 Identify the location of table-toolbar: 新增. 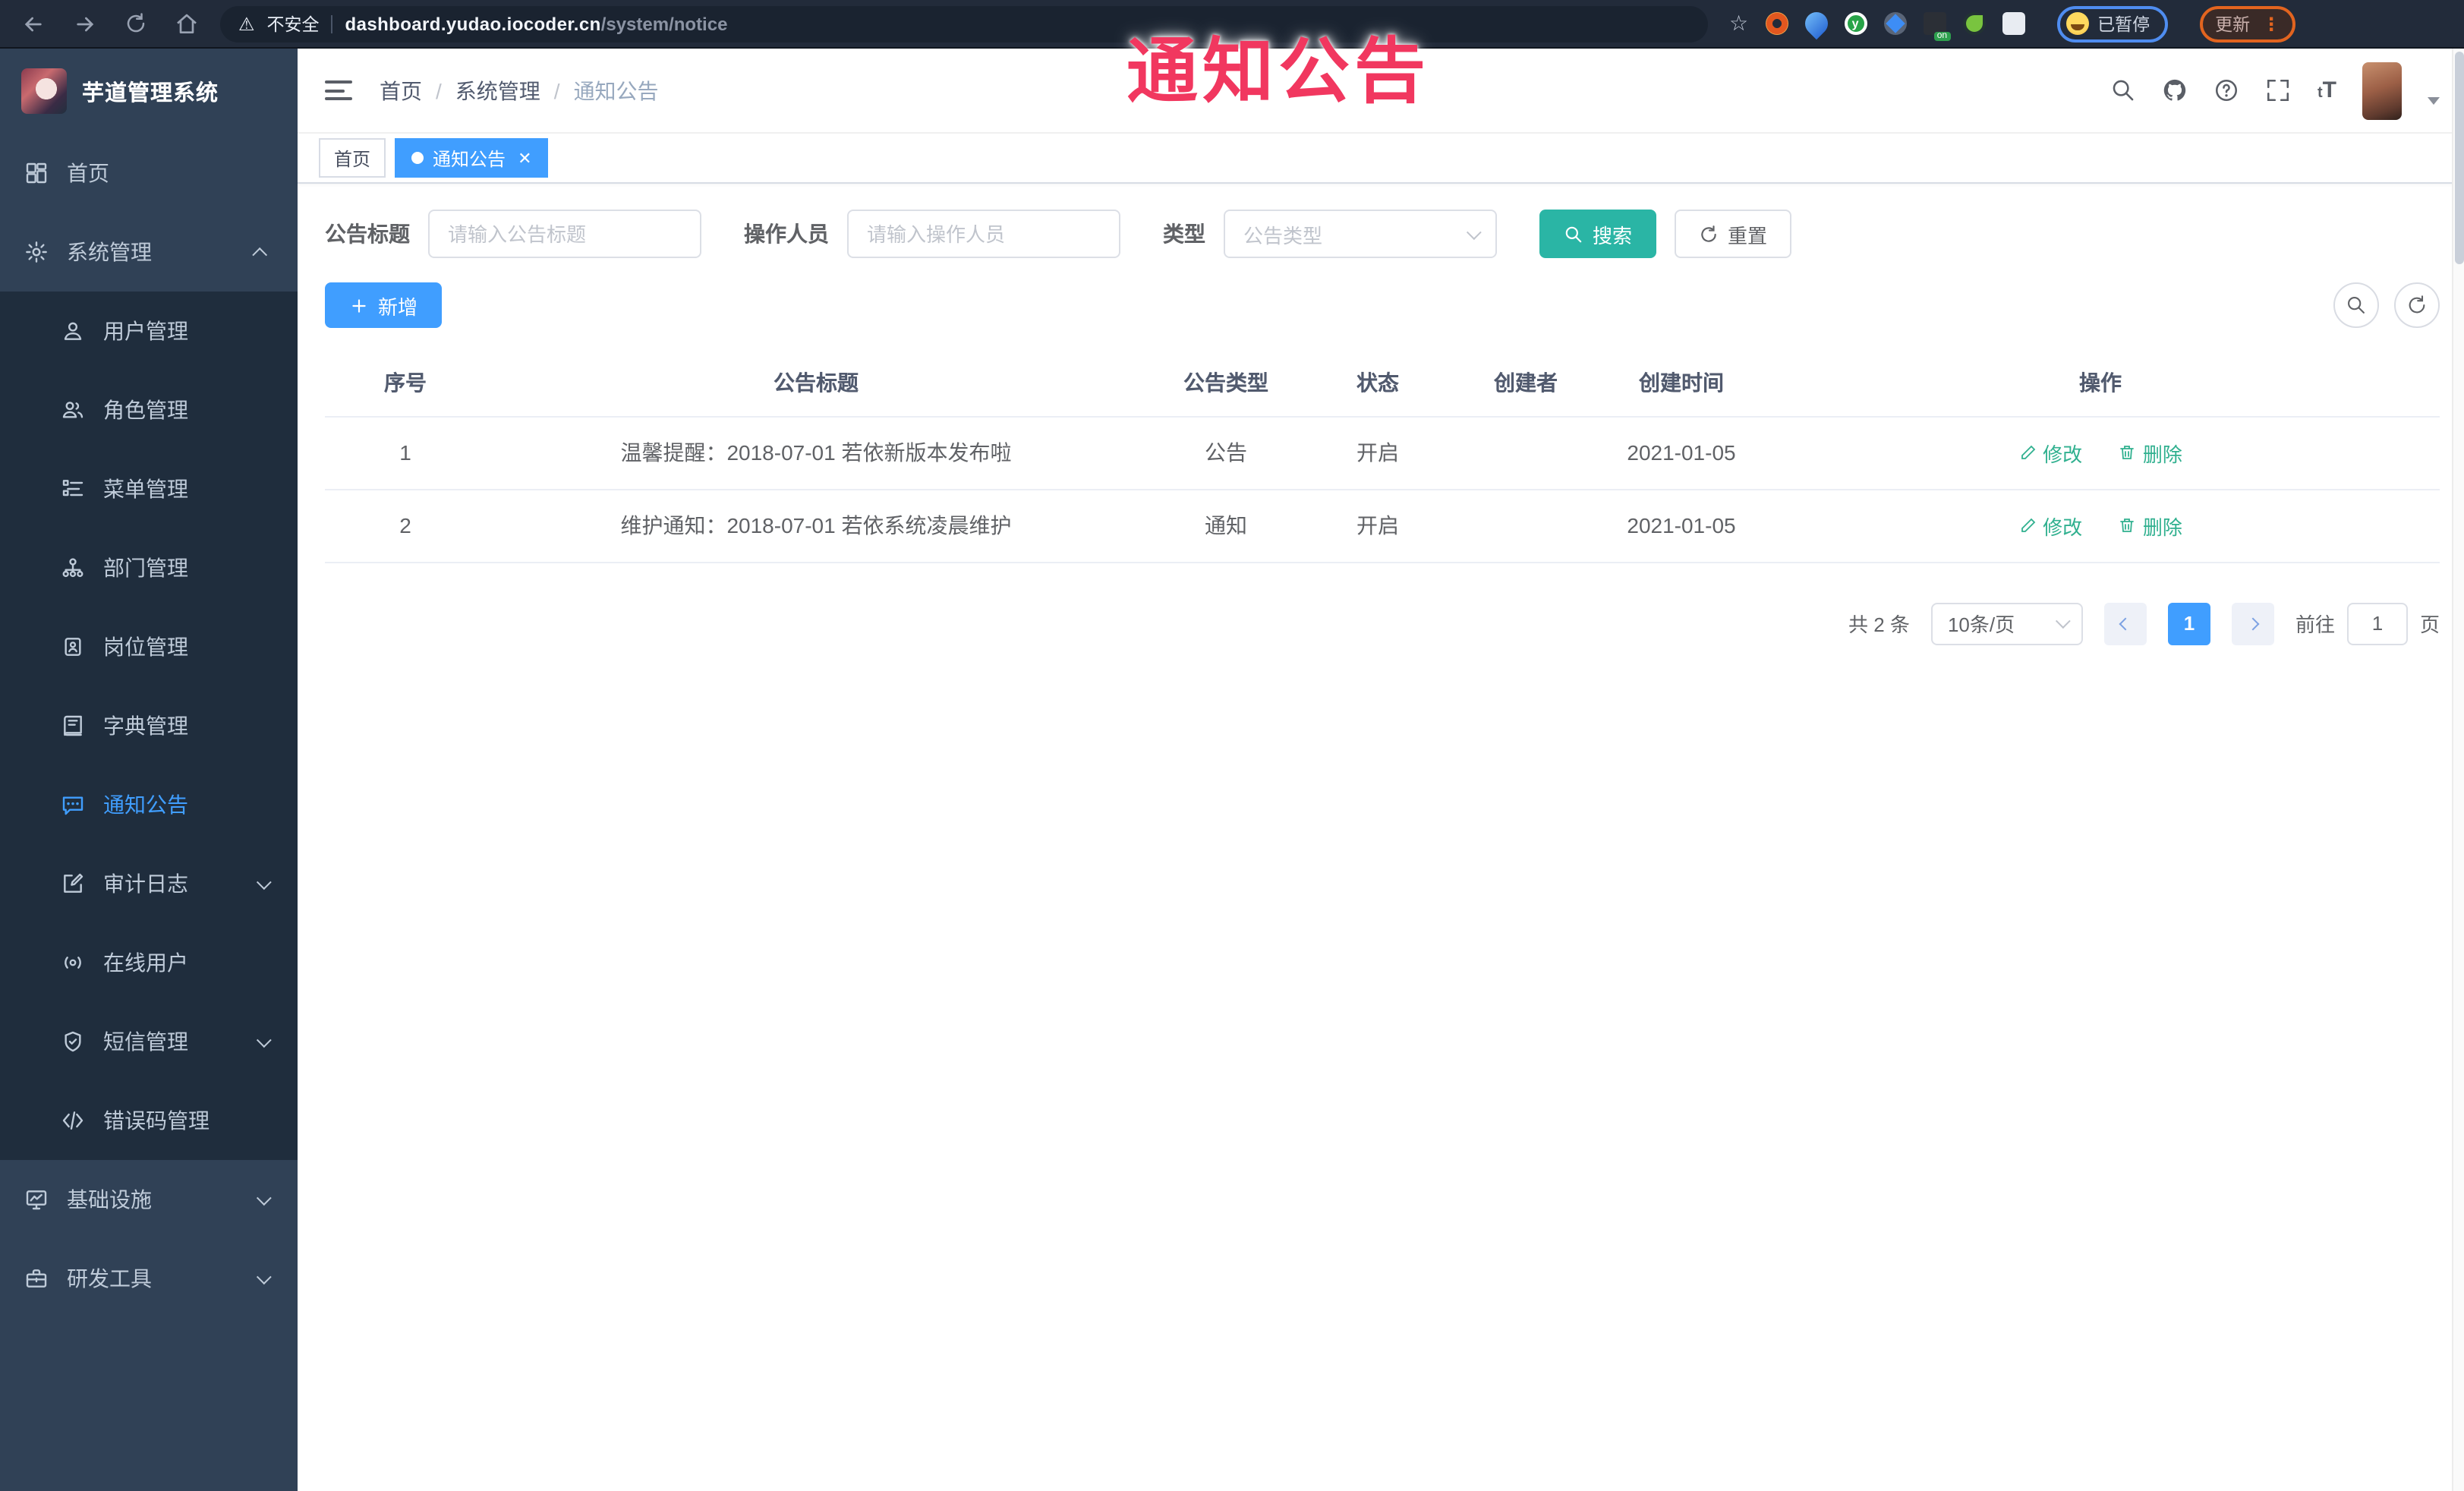
(1382, 305).